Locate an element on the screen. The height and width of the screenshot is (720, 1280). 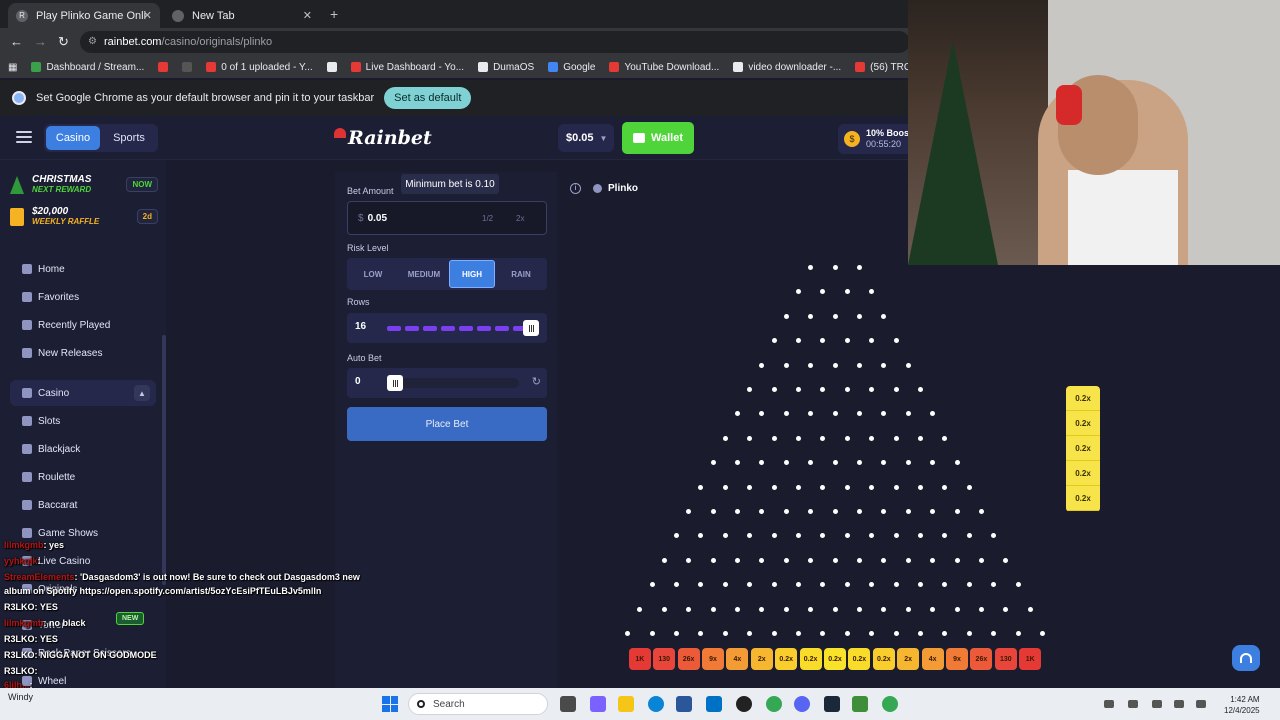
reset-icon: ↻ is located at coordinates (536, 381).